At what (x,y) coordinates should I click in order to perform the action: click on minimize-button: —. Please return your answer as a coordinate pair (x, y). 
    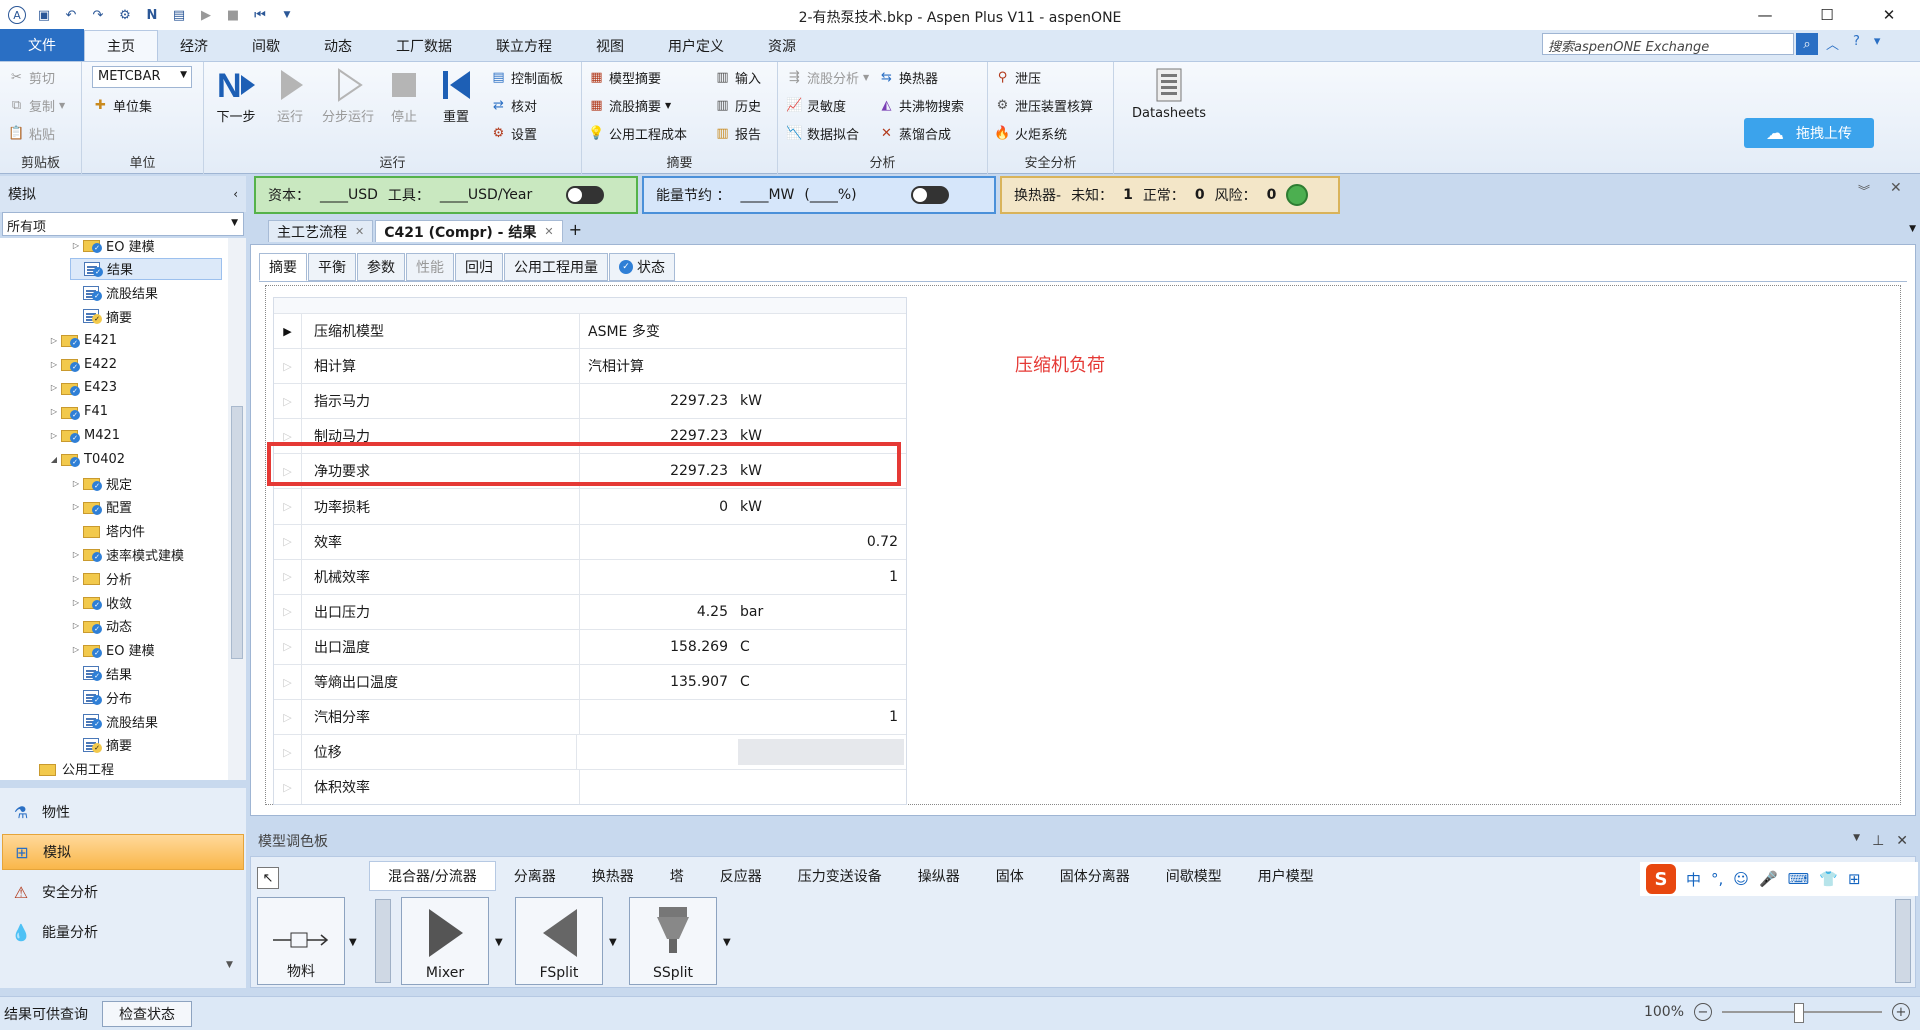
    Looking at the image, I should click on (1765, 15).